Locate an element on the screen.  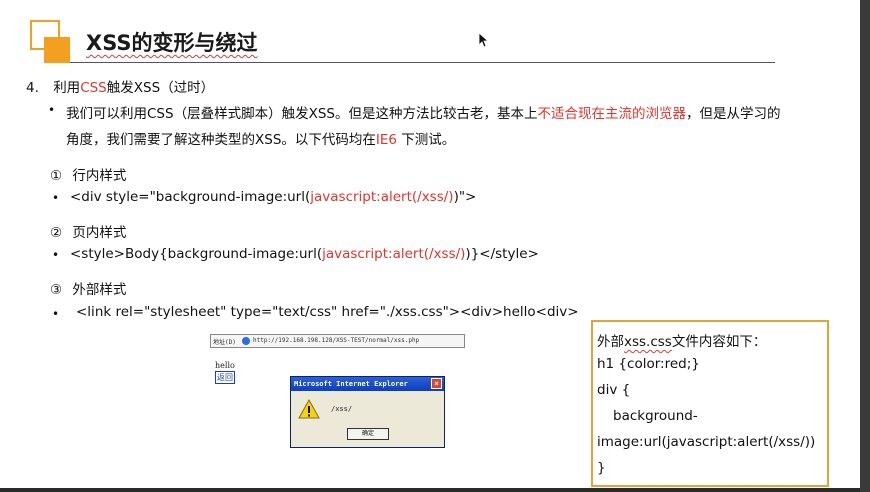
intro-line-2: 角度，我们需要了解这种类型的XSS。以下代码均在IE6 下测试。 is located at coordinates (260, 138).